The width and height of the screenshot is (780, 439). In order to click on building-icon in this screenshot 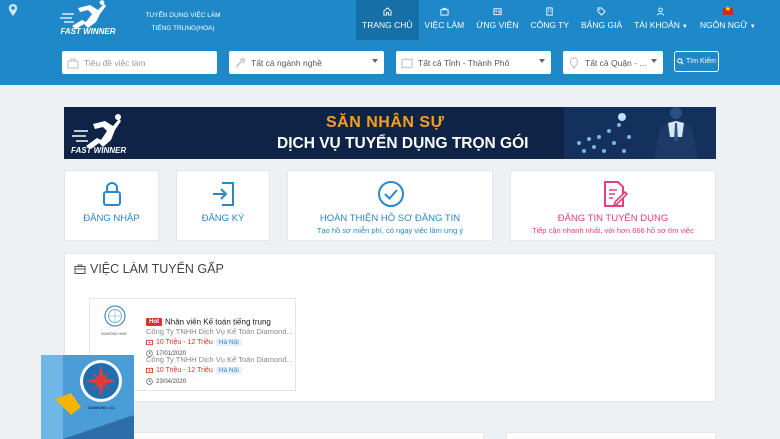, I will do `click(549, 11)`.